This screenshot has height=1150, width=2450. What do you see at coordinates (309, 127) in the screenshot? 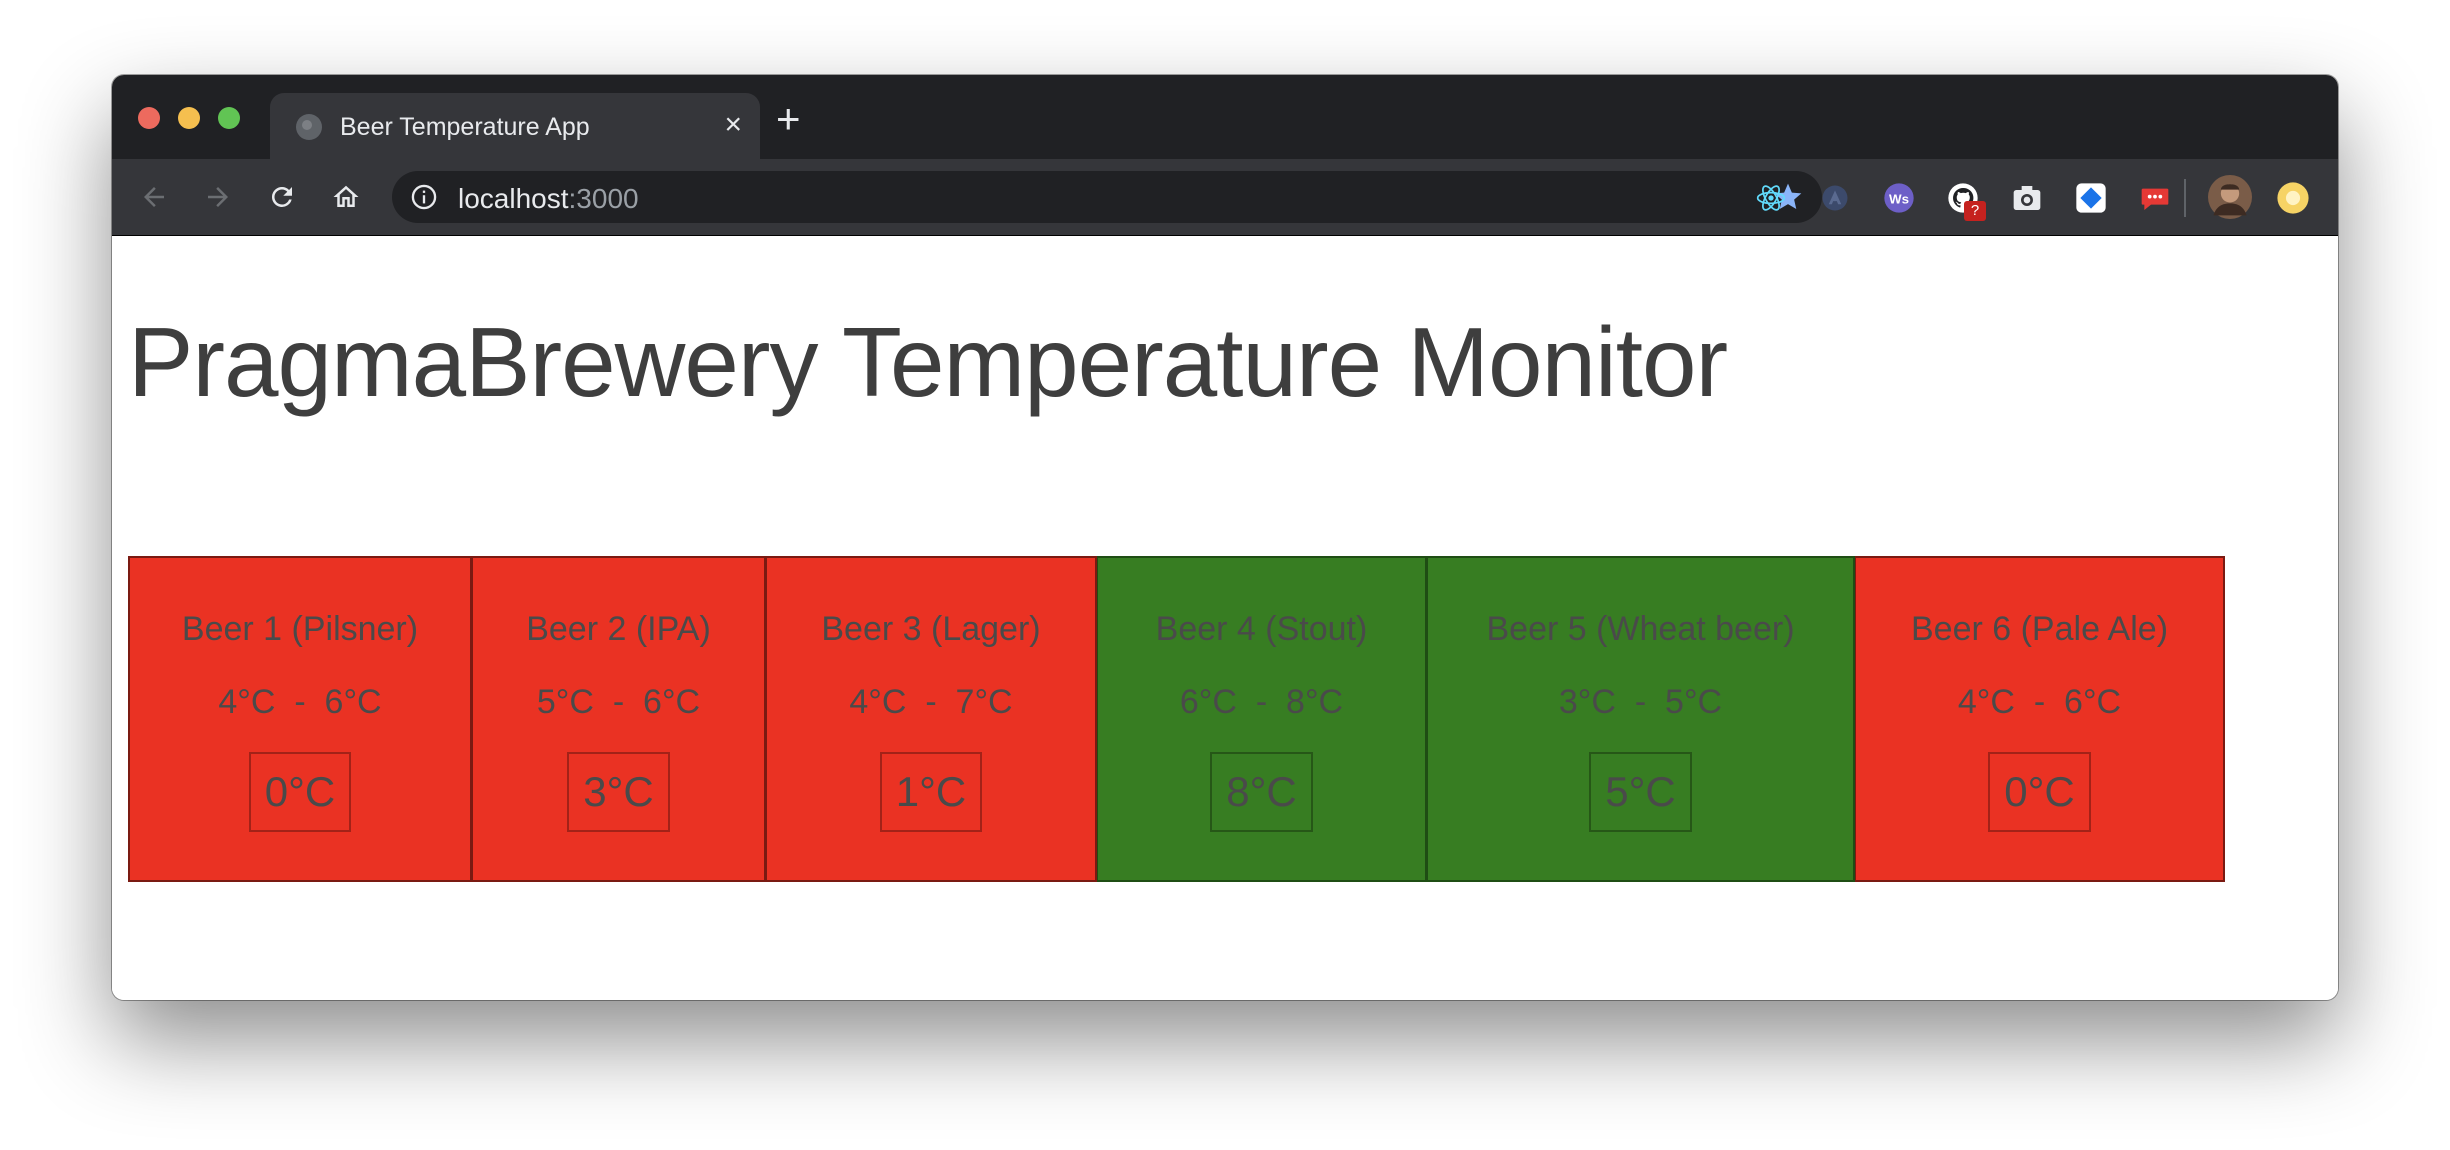
I see `globe-icon` at bounding box center [309, 127].